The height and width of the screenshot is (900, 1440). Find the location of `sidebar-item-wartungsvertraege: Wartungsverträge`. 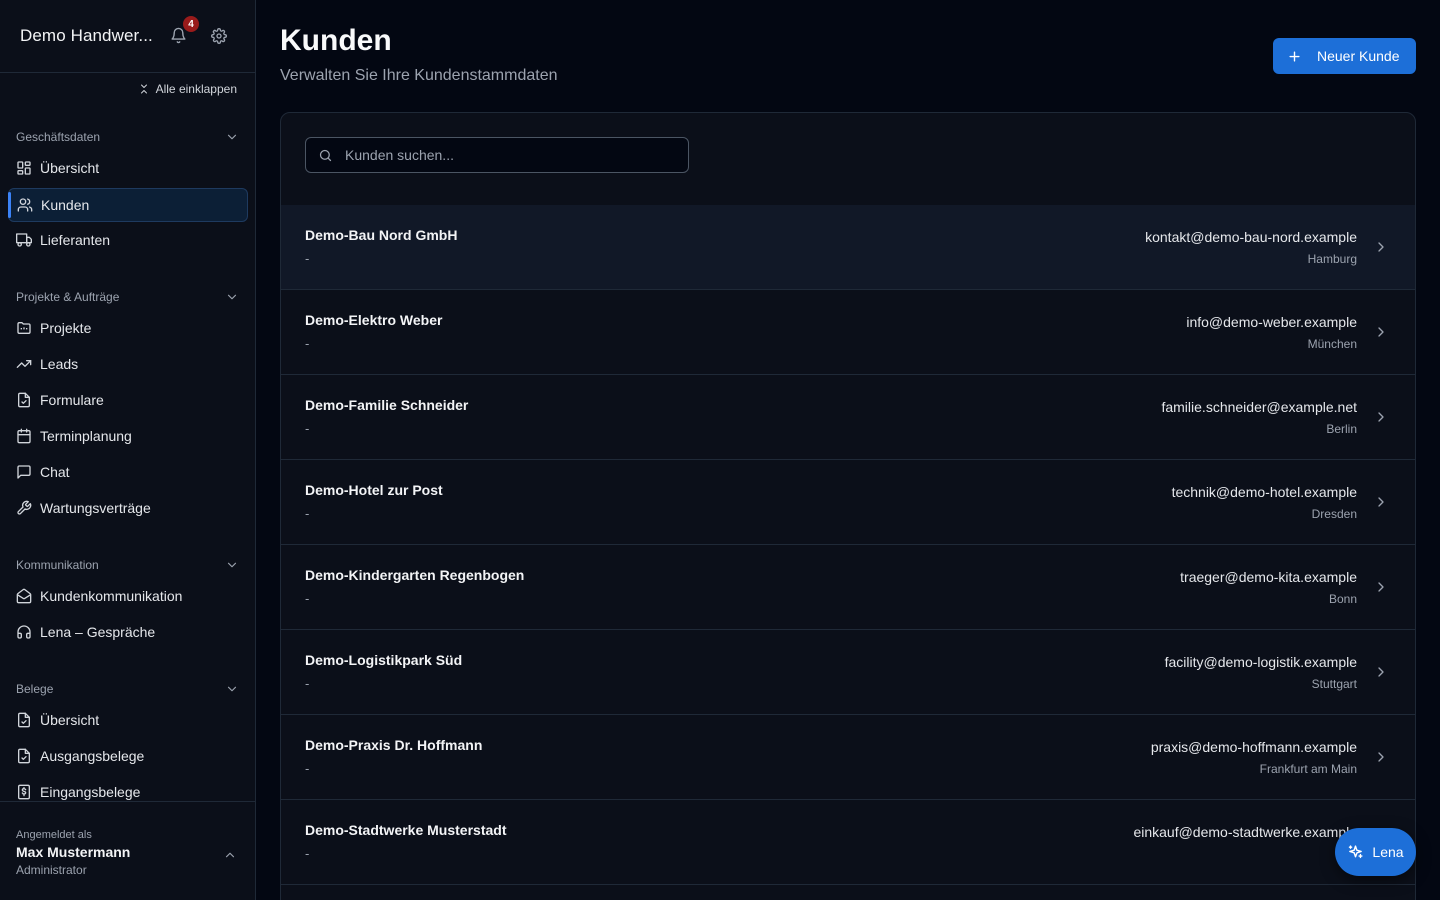

sidebar-item-wartungsvertraege: Wartungsverträge is located at coordinates (128, 508).